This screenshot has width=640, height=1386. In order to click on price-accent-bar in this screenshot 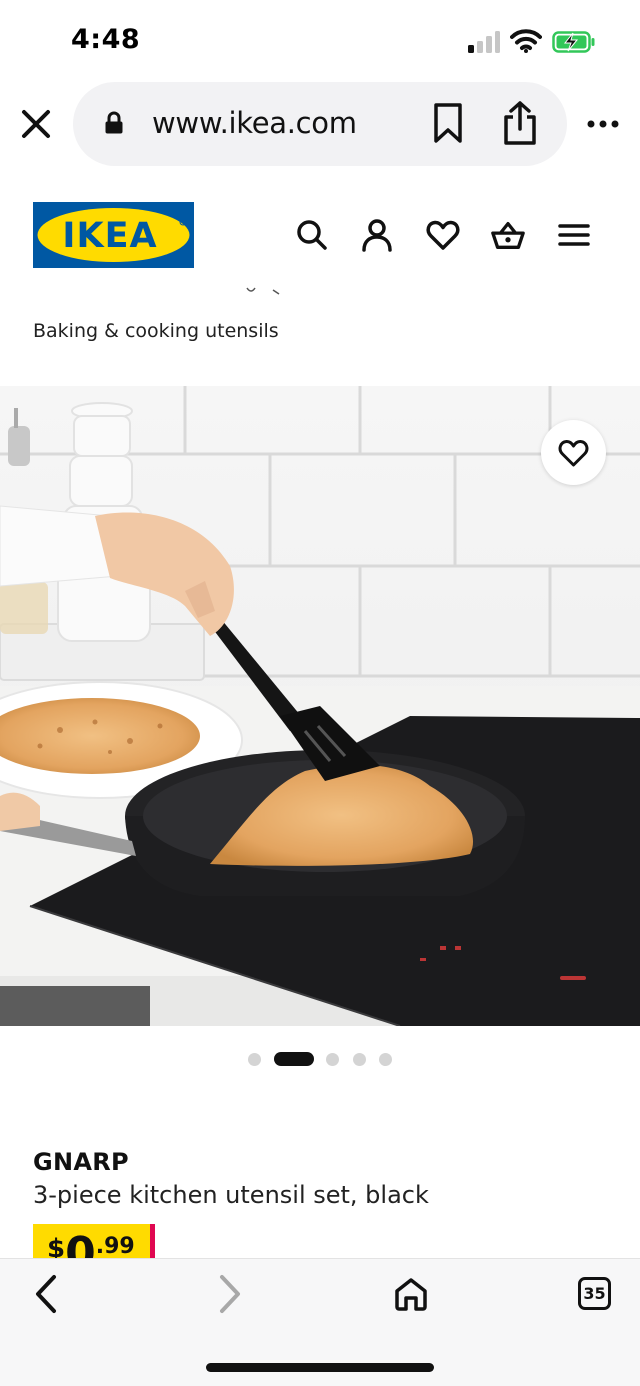, I will do `click(152, 1242)`.